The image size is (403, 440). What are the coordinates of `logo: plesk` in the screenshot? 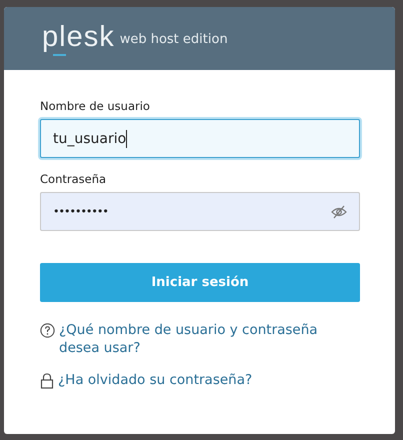 It's located at (78, 37).